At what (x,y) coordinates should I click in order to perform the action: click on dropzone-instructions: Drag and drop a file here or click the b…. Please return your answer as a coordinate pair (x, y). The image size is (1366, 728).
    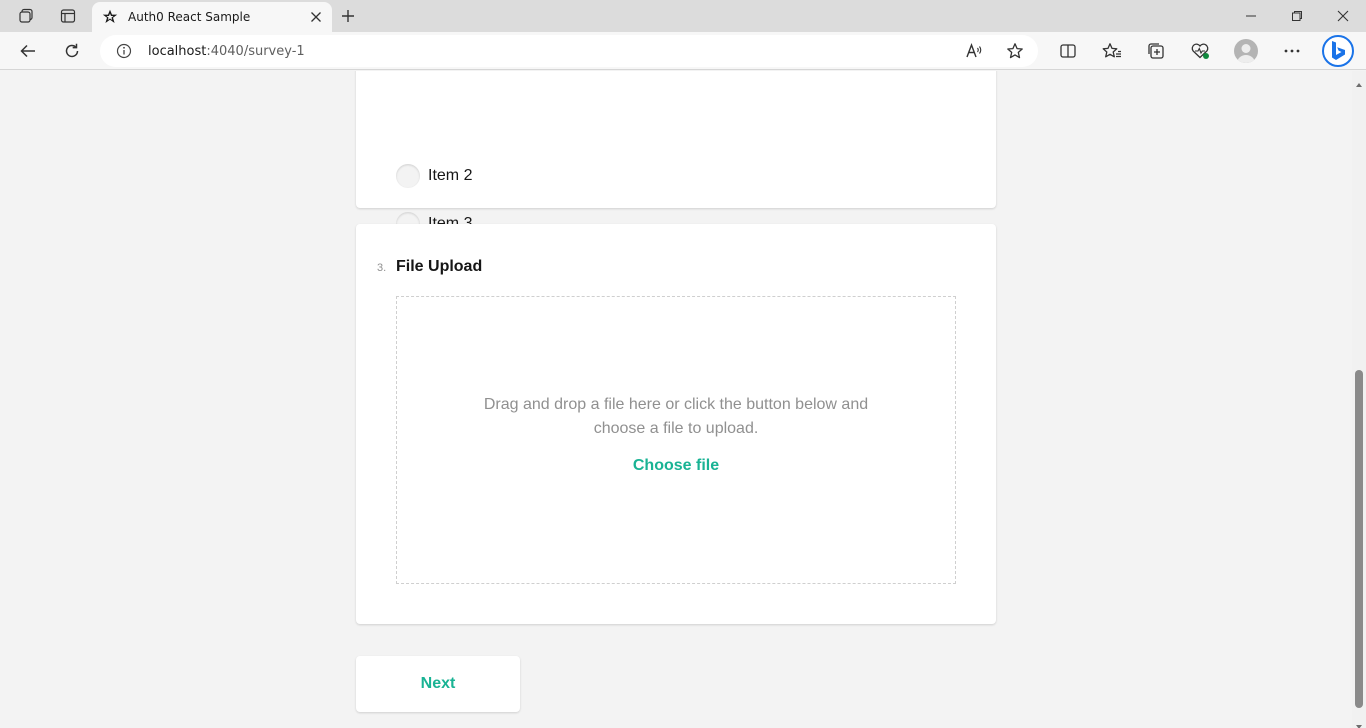
    Looking at the image, I should click on (676, 416).